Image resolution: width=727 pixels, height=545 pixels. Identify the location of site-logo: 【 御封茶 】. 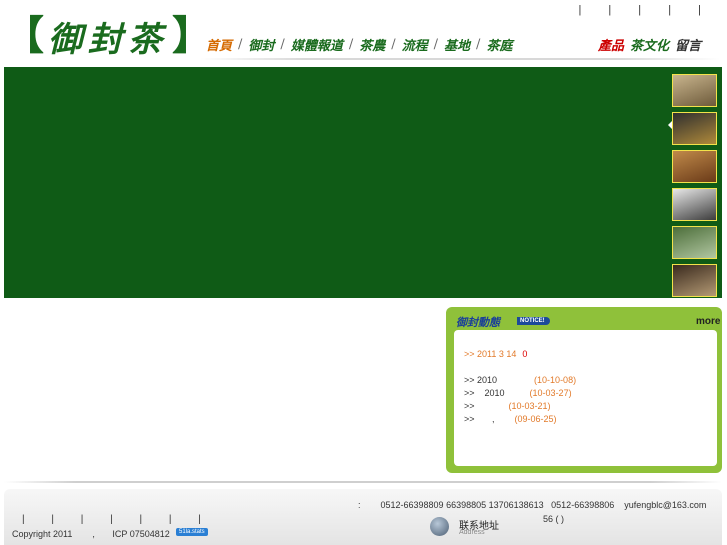
(108, 36).